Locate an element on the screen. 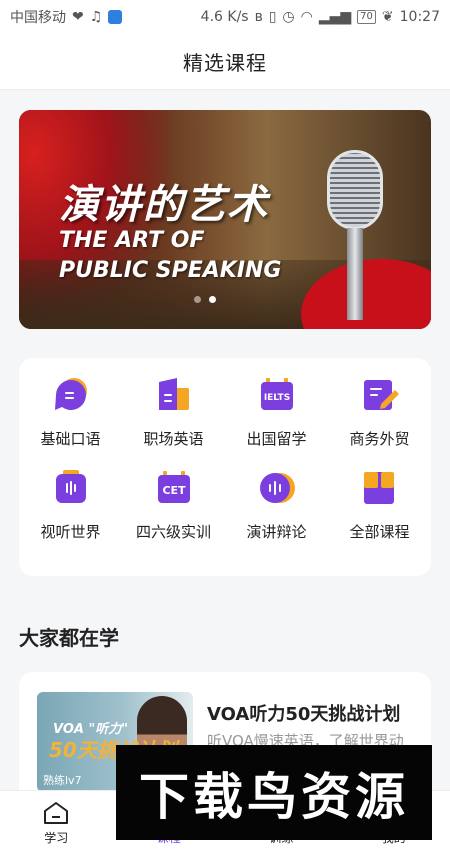  shield-icon is located at coordinates (115, 17).